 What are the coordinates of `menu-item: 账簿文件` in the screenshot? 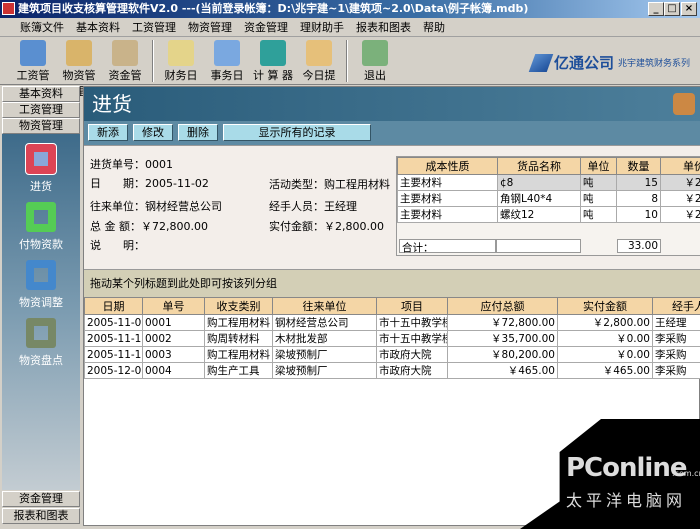 It's located at (42, 27).